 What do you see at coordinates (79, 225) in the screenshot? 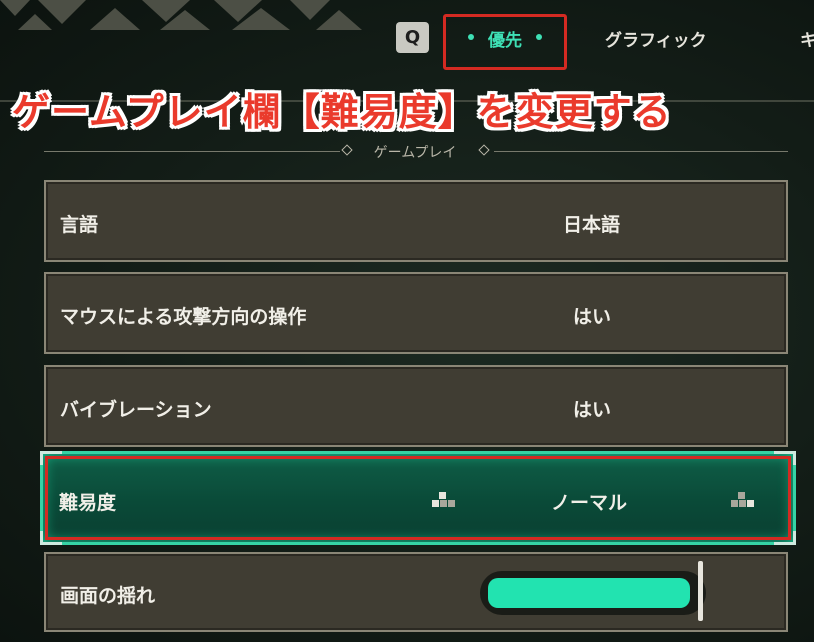
I see `setting-label: 言語` at bounding box center [79, 225].